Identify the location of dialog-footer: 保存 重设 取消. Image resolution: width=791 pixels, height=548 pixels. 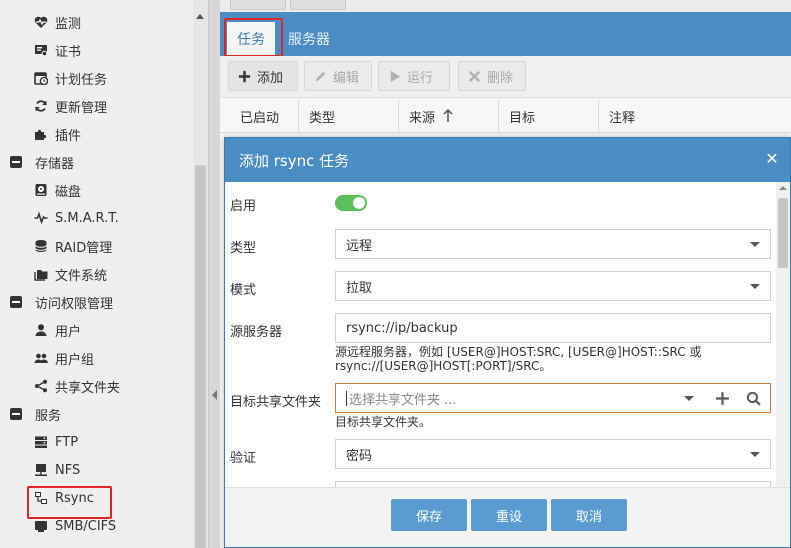
(507, 517).